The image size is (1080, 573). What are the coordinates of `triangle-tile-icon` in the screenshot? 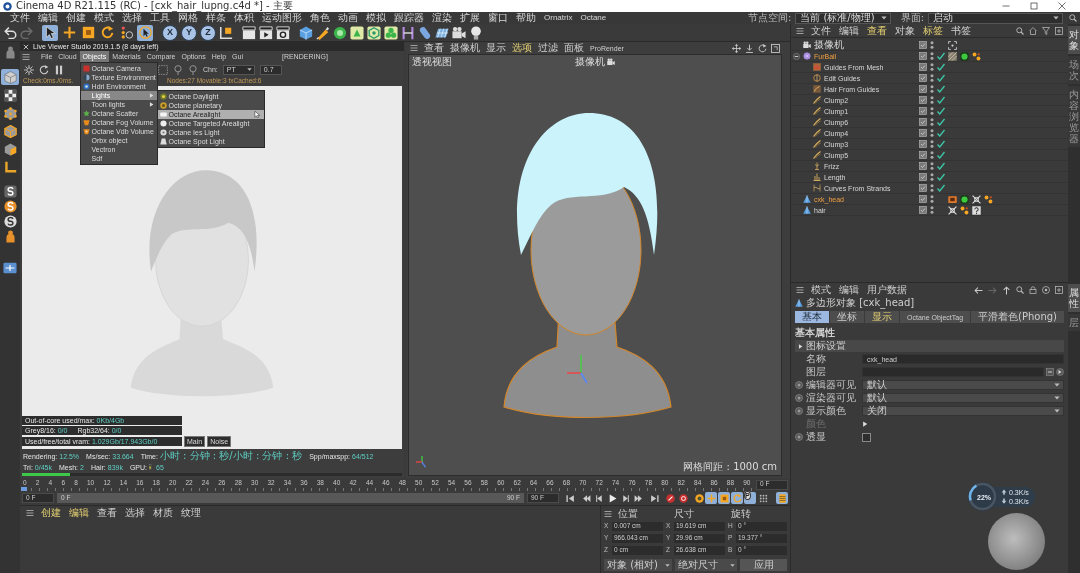 It's located at (357, 32).